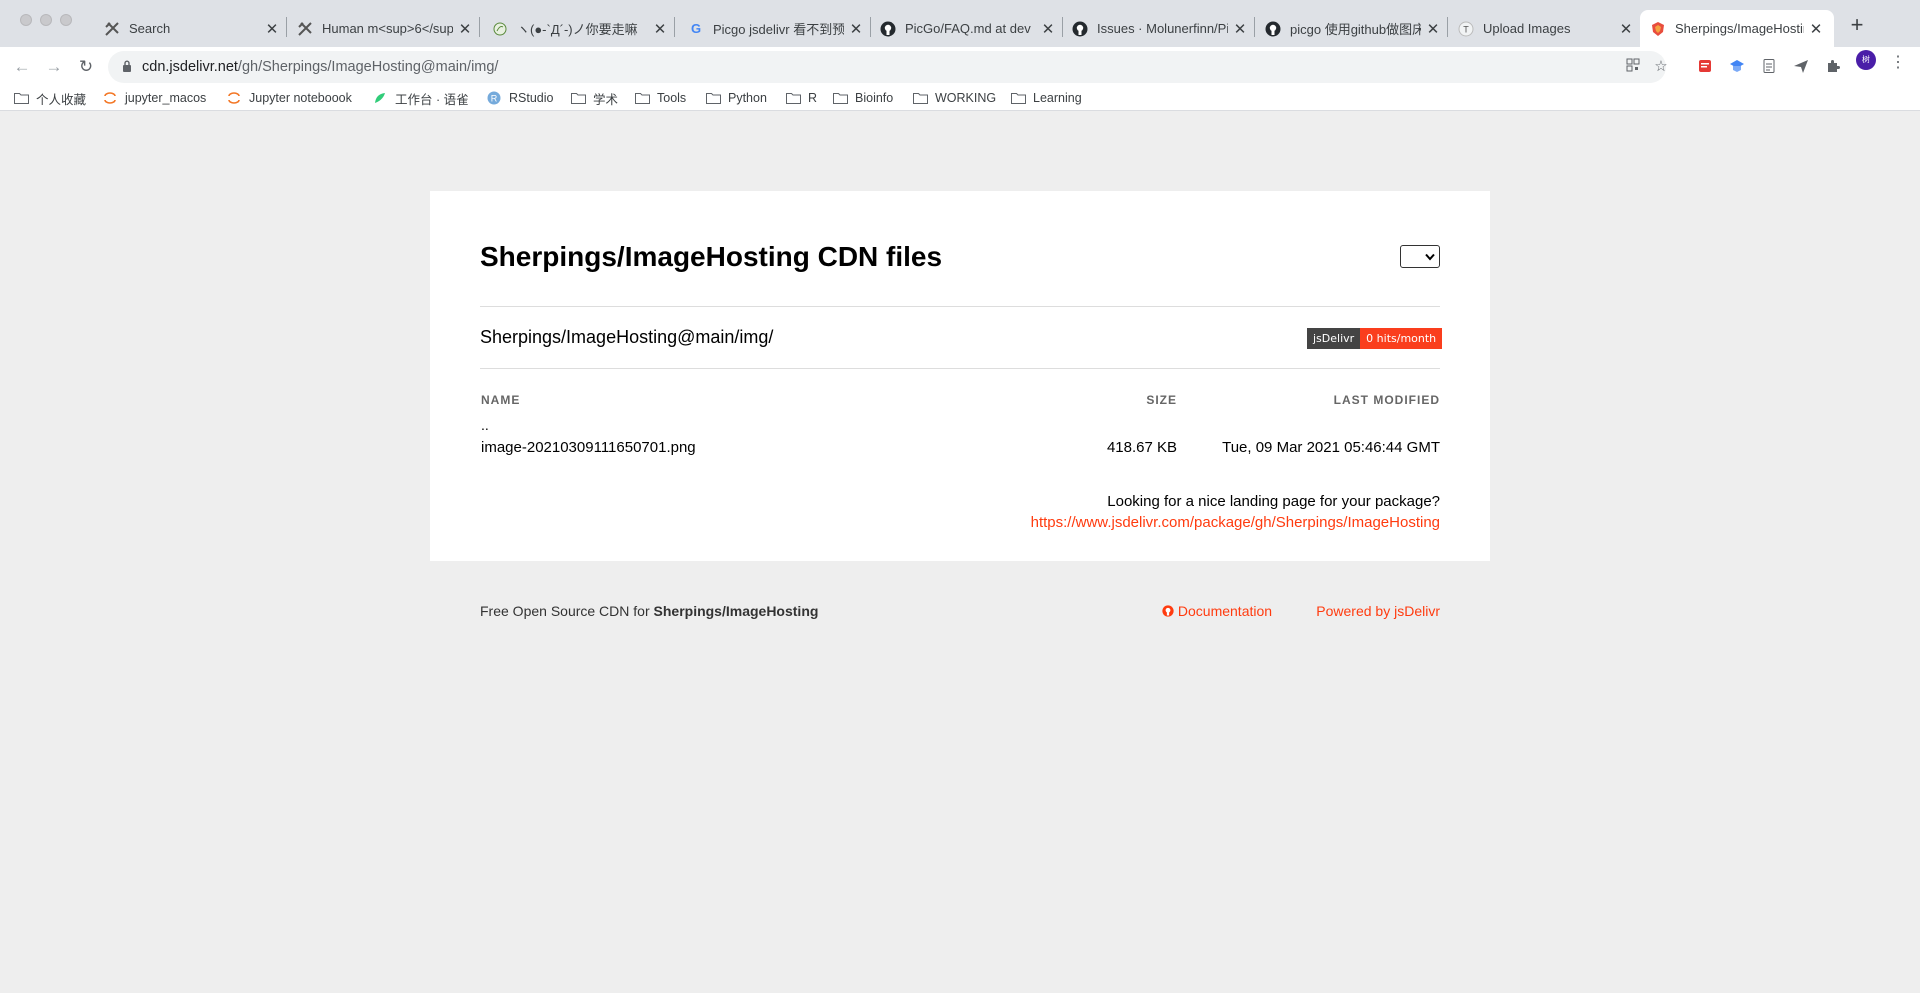 The image size is (1920, 993). What do you see at coordinates (968, 28) in the screenshot?
I see `browser-tab: PicGo/FAQ.md at dev ✕` at bounding box center [968, 28].